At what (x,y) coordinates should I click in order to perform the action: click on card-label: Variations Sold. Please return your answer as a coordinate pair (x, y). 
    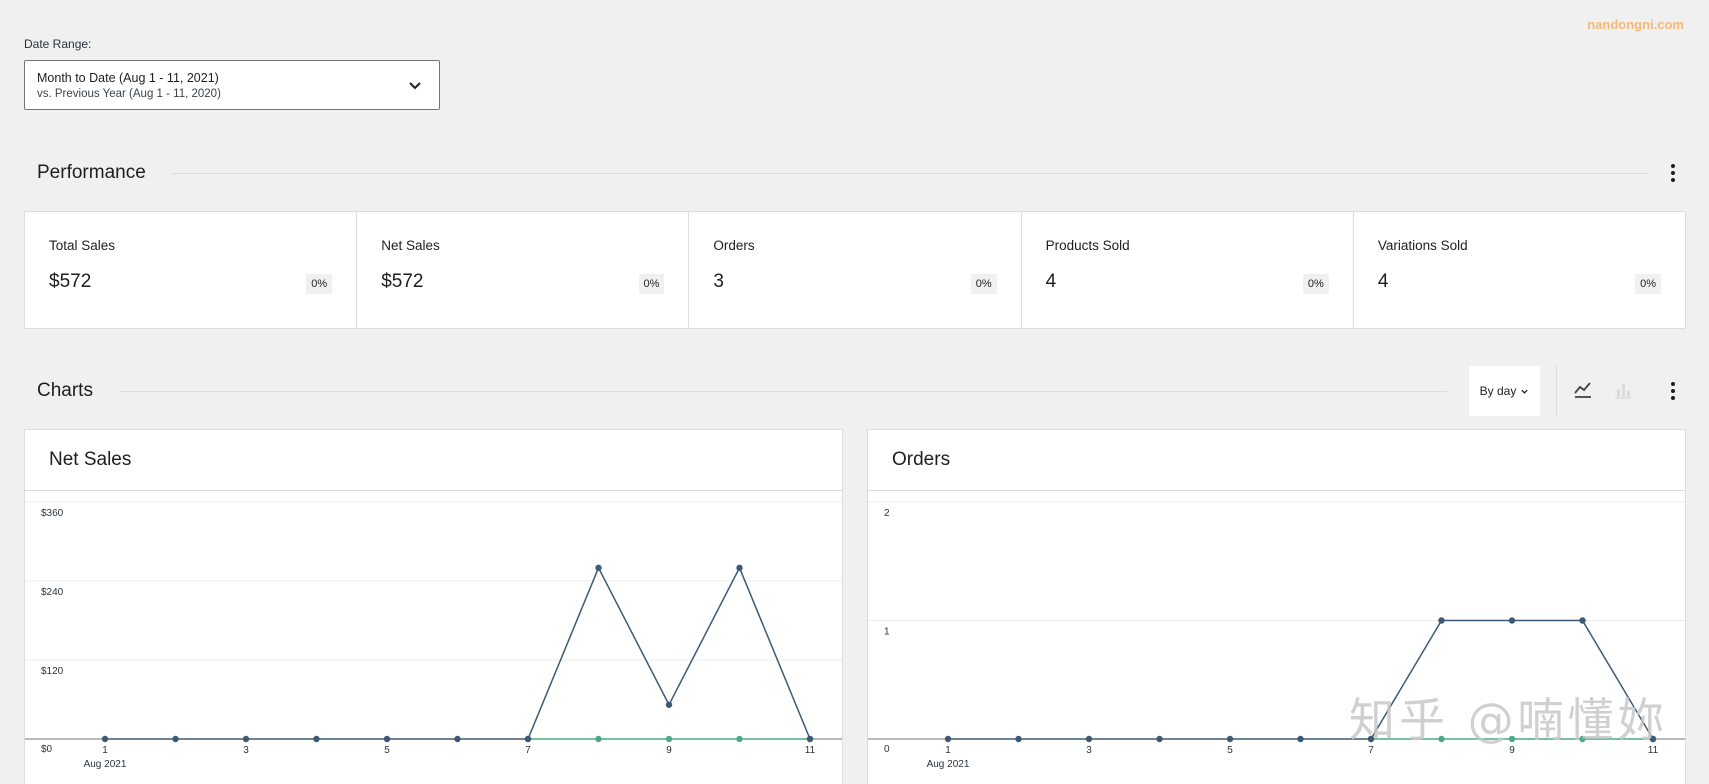
    Looking at the image, I should click on (1422, 245).